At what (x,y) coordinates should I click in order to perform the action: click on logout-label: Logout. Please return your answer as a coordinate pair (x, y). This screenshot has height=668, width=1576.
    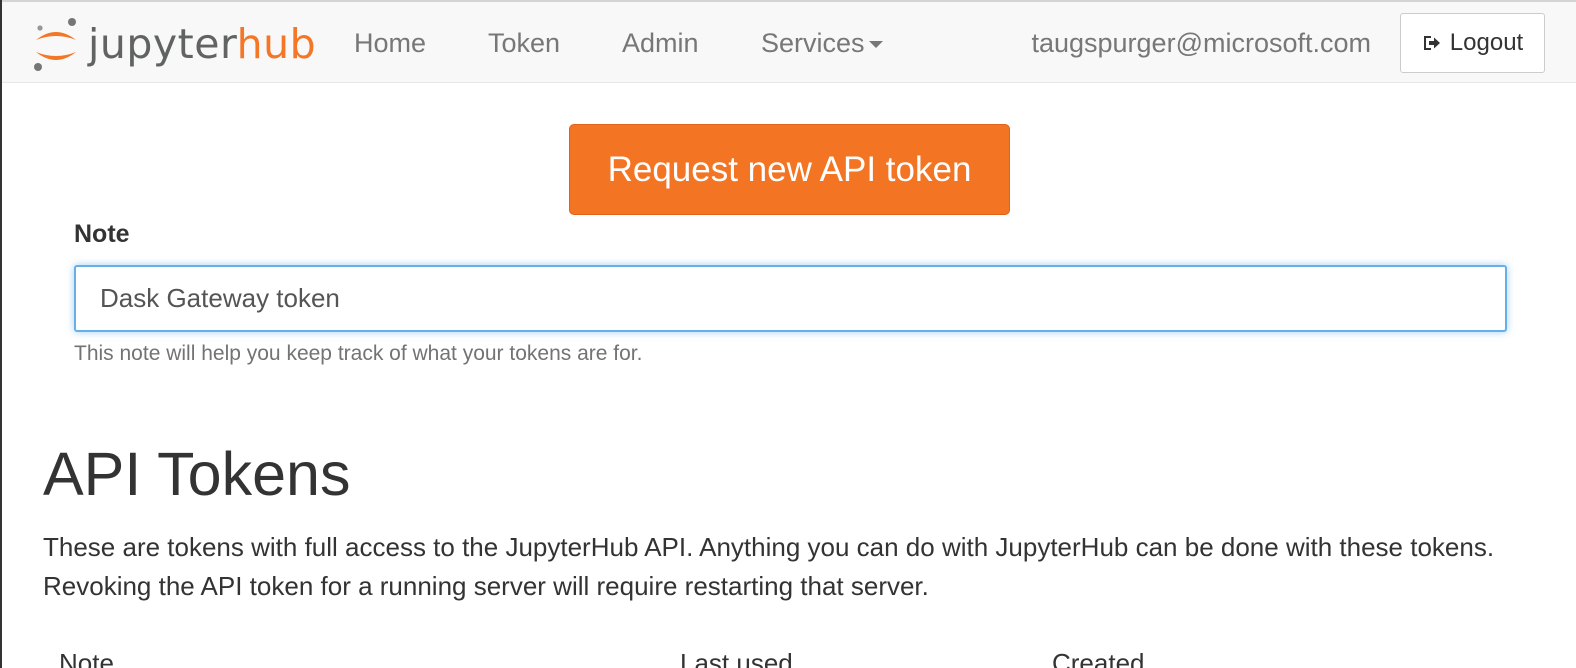
    Looking at the image, I should click on (1486, 42).